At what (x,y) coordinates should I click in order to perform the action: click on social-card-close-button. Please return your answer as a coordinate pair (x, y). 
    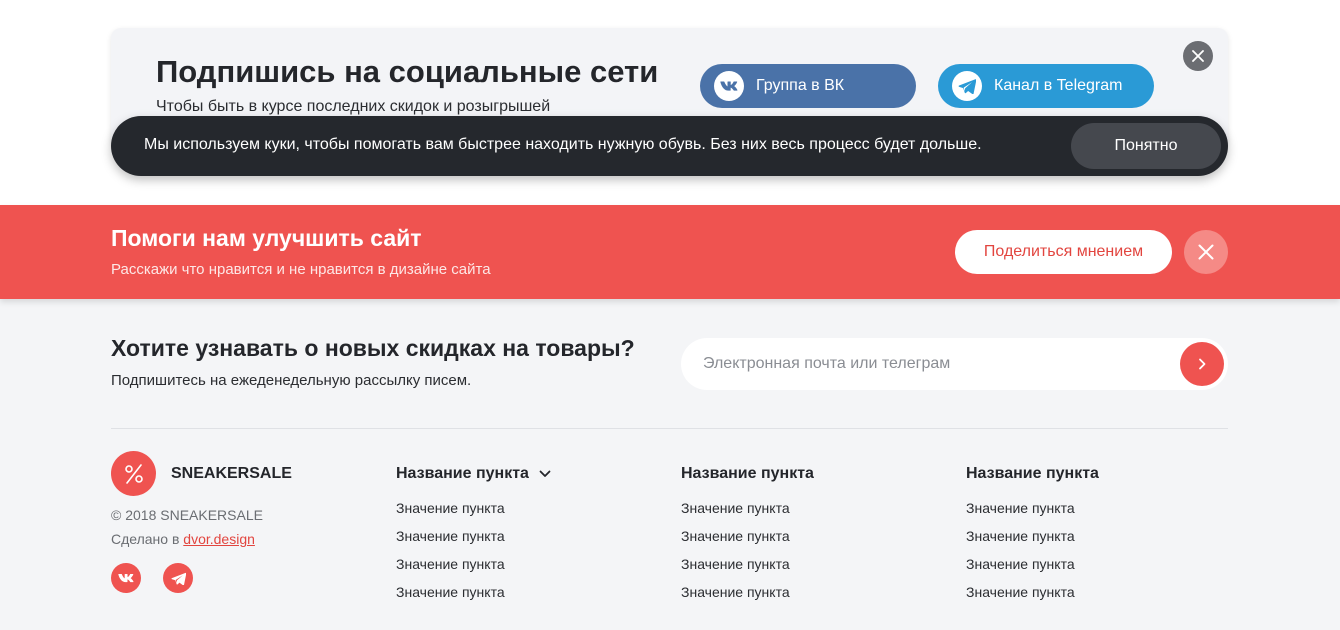
    Looking at the image, I should click on (1198, 56).